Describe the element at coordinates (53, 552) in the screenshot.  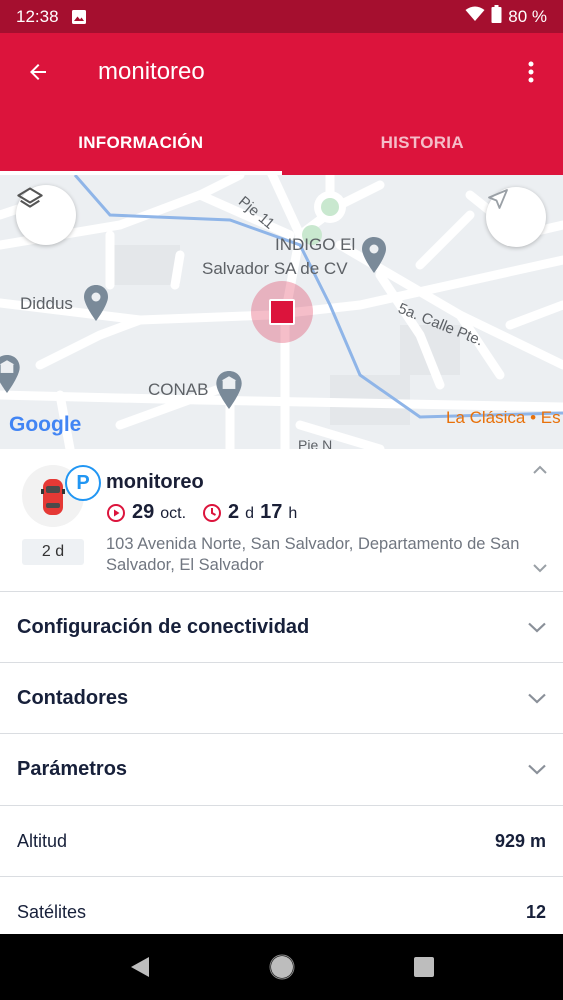
I see `last-message-age: 2 d` at that location.